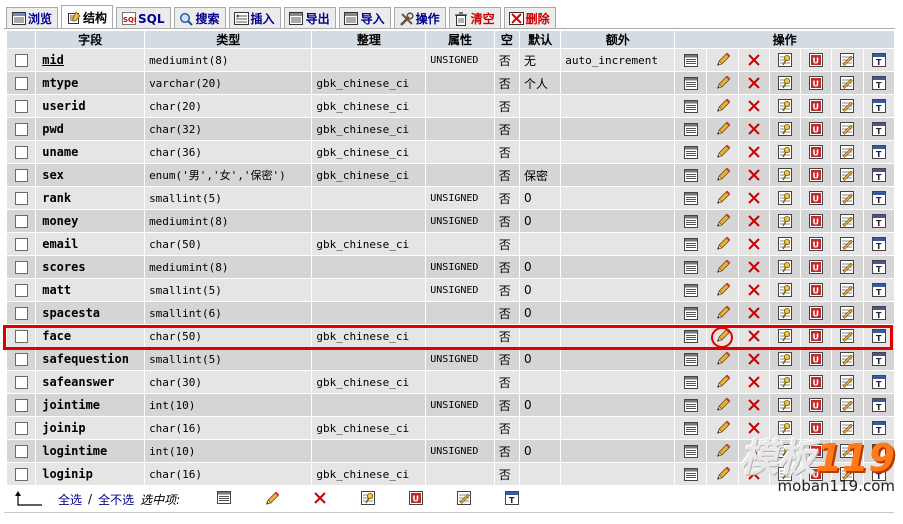  I want to click on tab-operations: 操作, so click(419, 18).